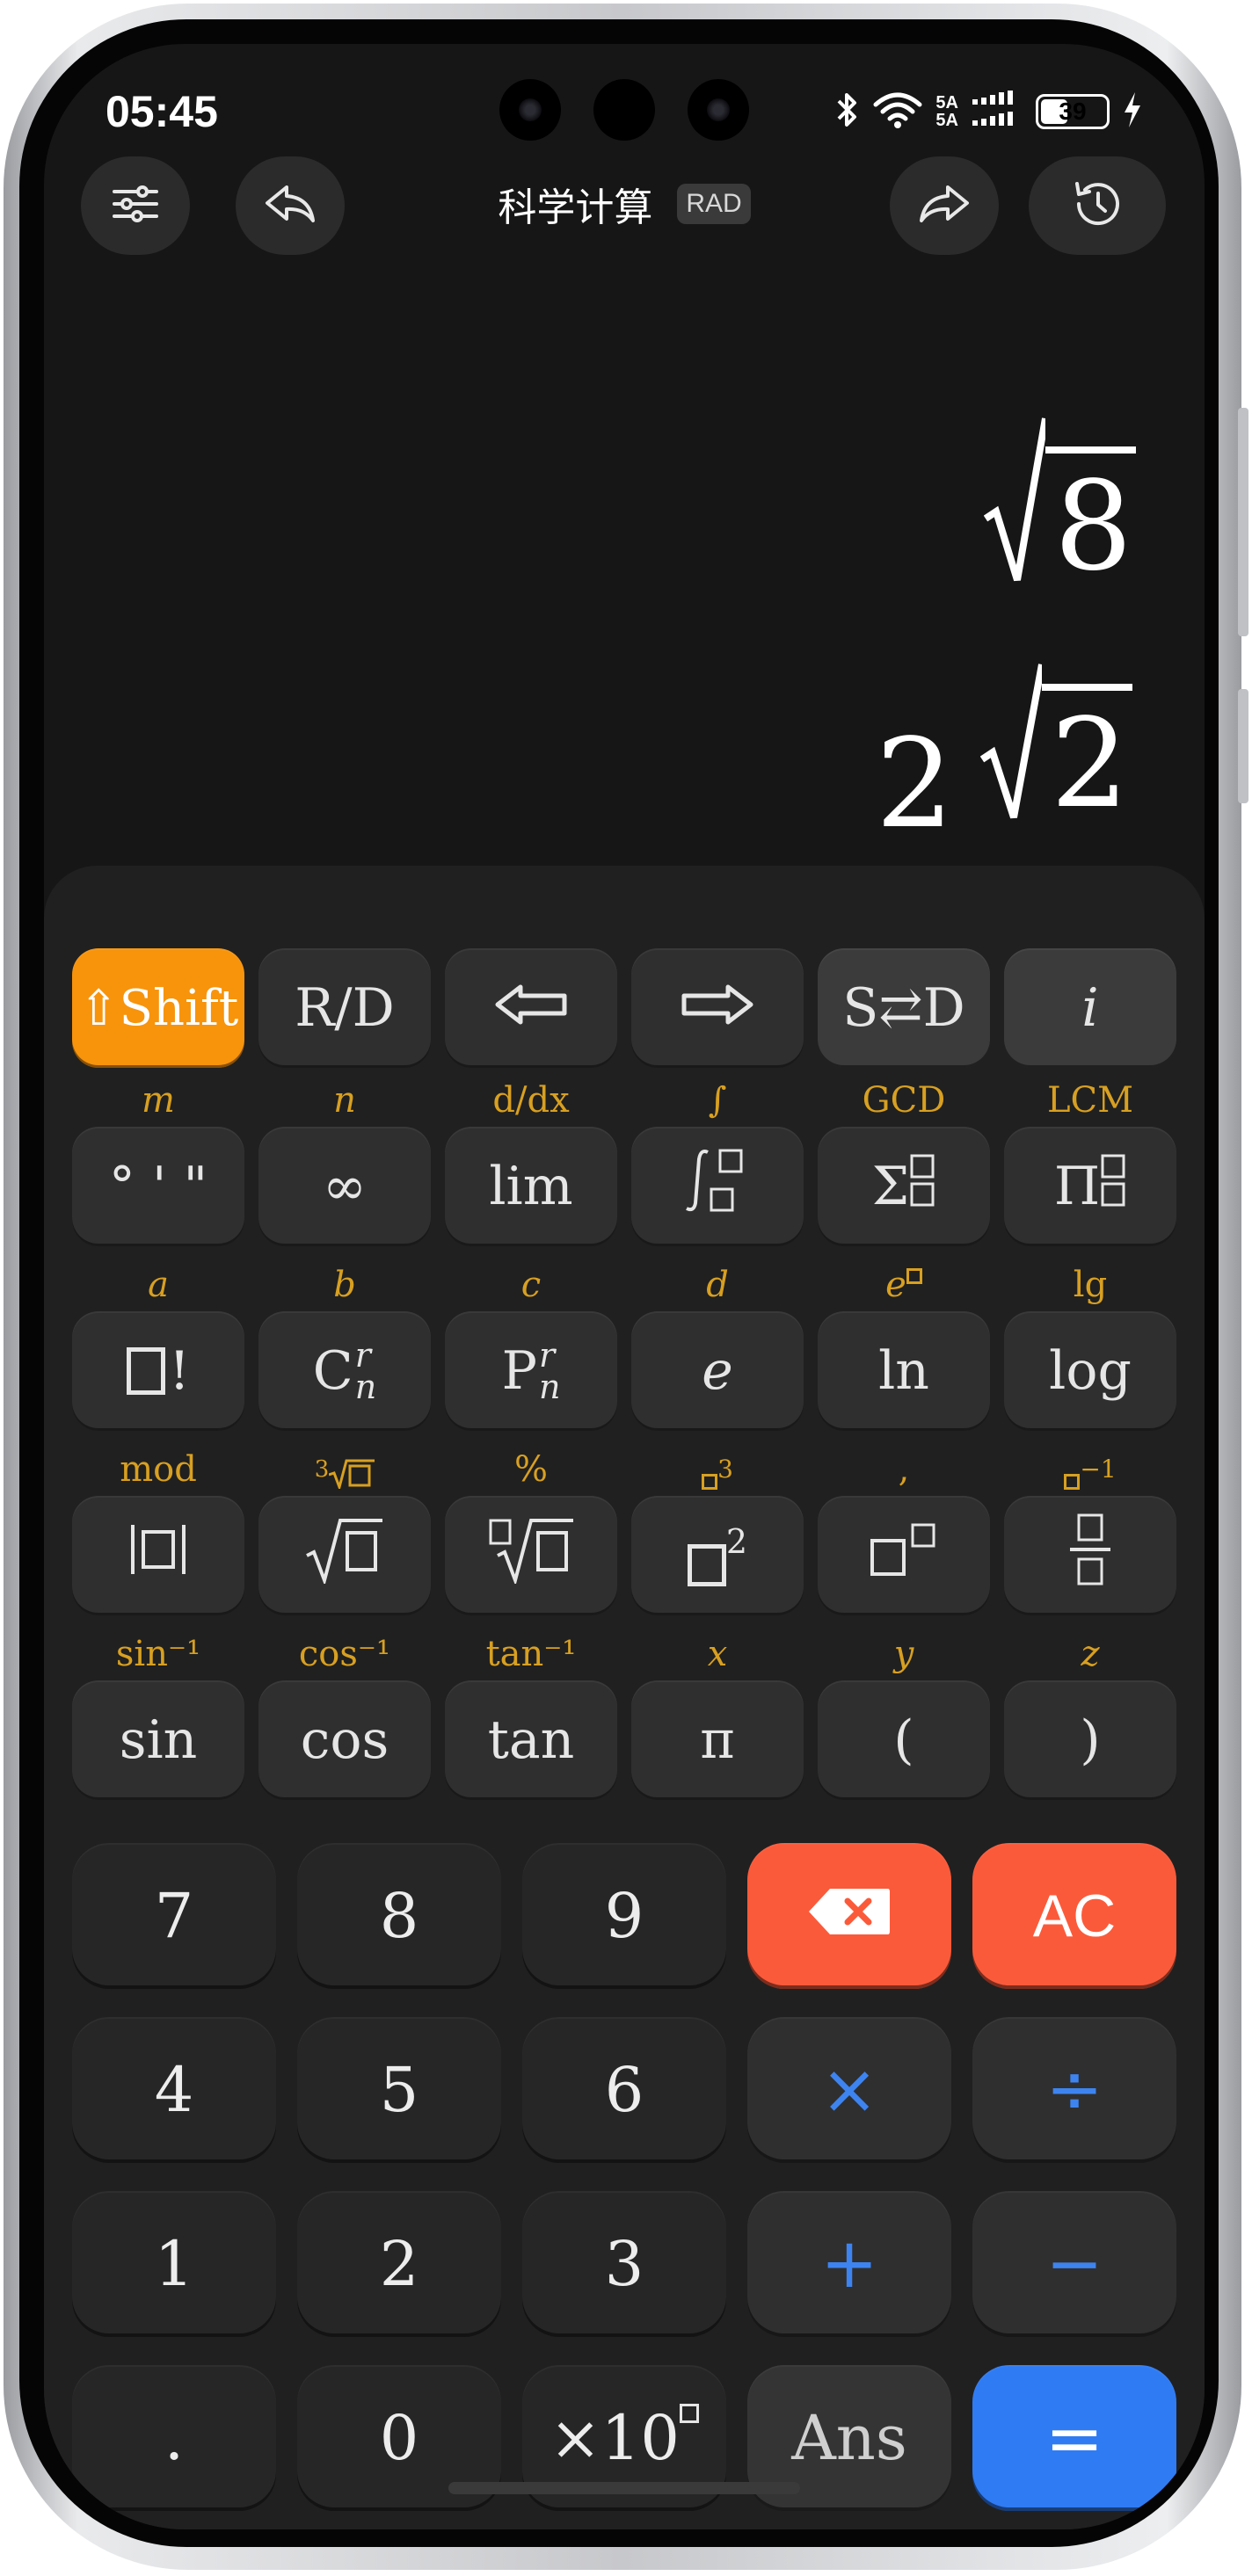 Image resolution: width=1252 pixels, height=2576 pixels. What do you see at coordinates (946, 102) in the screenshot?
I see `network-label-1: 5A` at bounding box center [946, 102].